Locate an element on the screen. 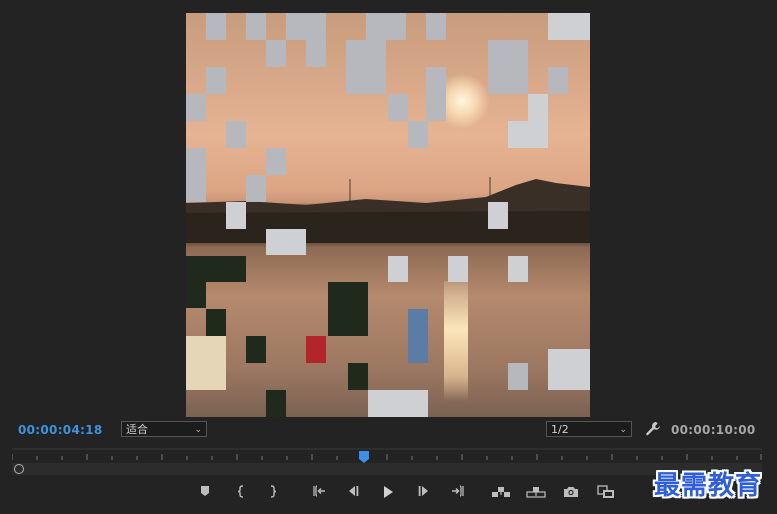  zoom-handle is located at coordinates (19, 469).